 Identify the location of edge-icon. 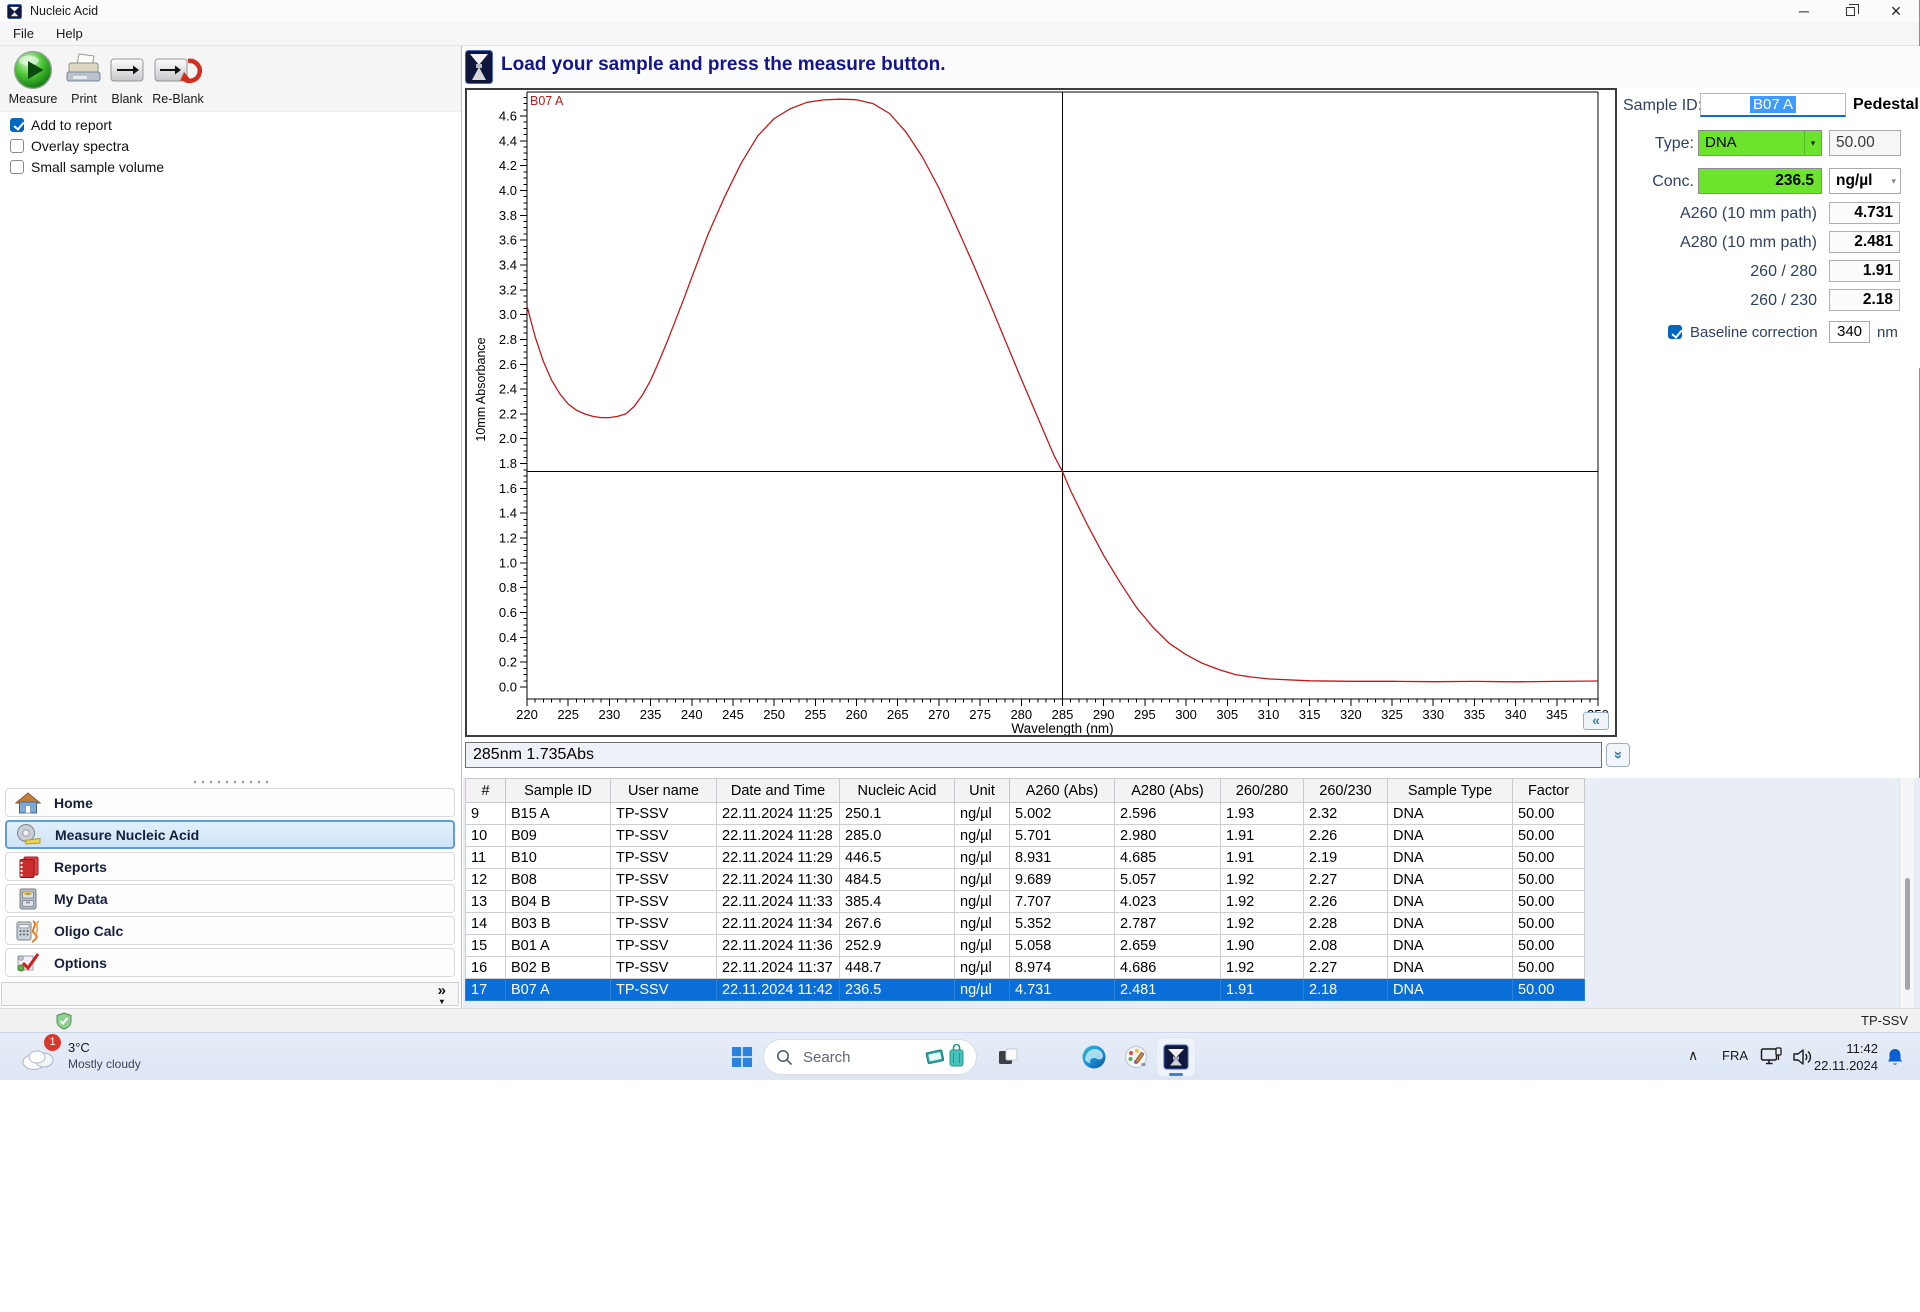
(1094, 1057).